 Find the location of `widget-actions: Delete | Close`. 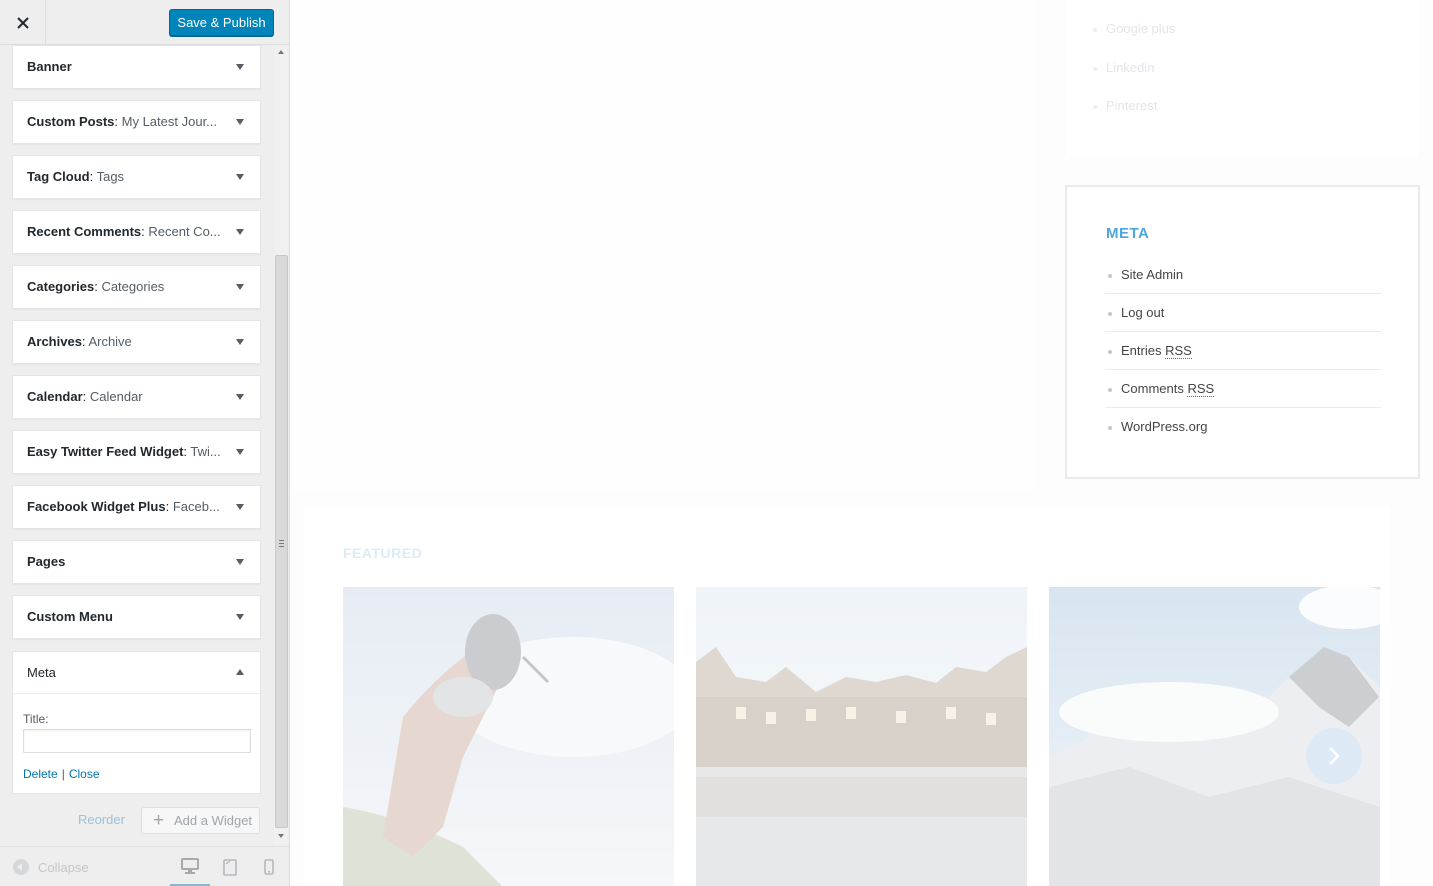

widget-actions: Delete | Close is located at coordinates (61, 774).